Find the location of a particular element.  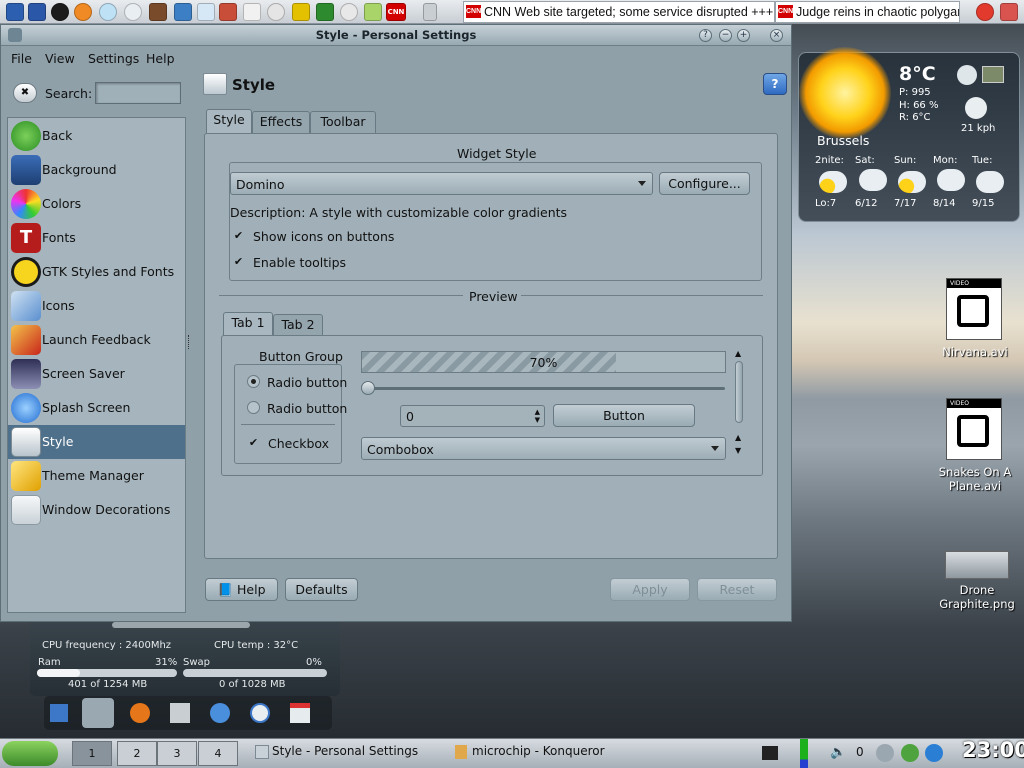

kmenu-gecko-icon is located at coordinates (30, 753).